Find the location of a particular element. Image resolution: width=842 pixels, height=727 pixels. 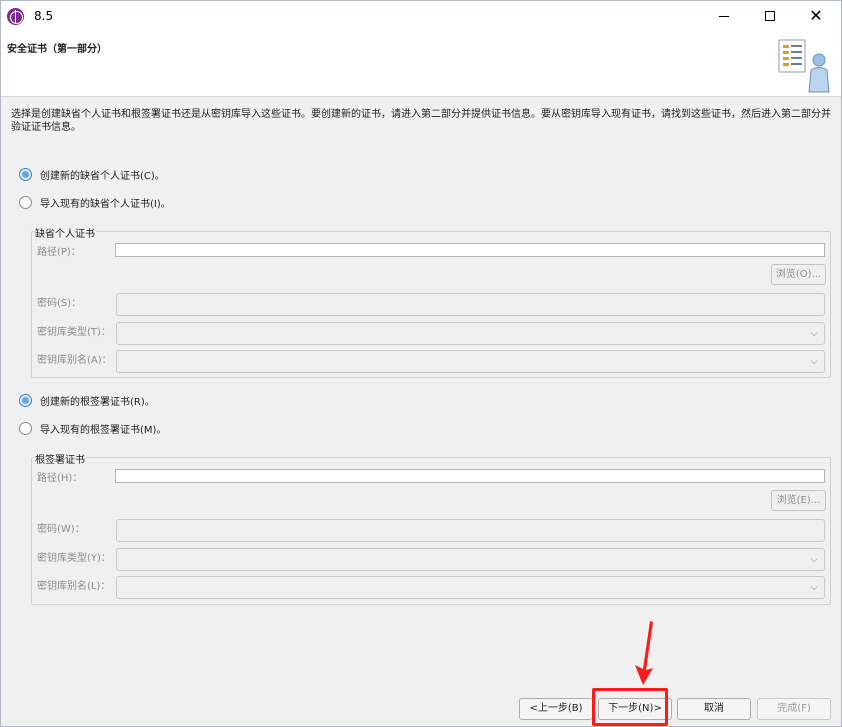

minimize-icon is located at coordinates (724, 16).